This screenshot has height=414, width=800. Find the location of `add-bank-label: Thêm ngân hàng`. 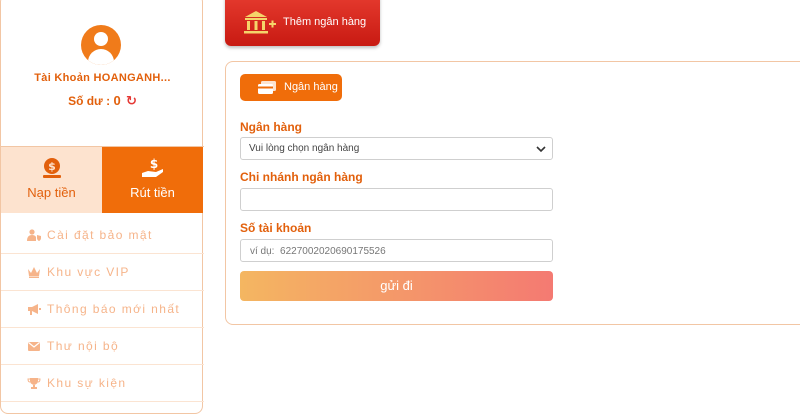

add-bank-label: Thêm ngân hàng is located at coordinates (325, 22).